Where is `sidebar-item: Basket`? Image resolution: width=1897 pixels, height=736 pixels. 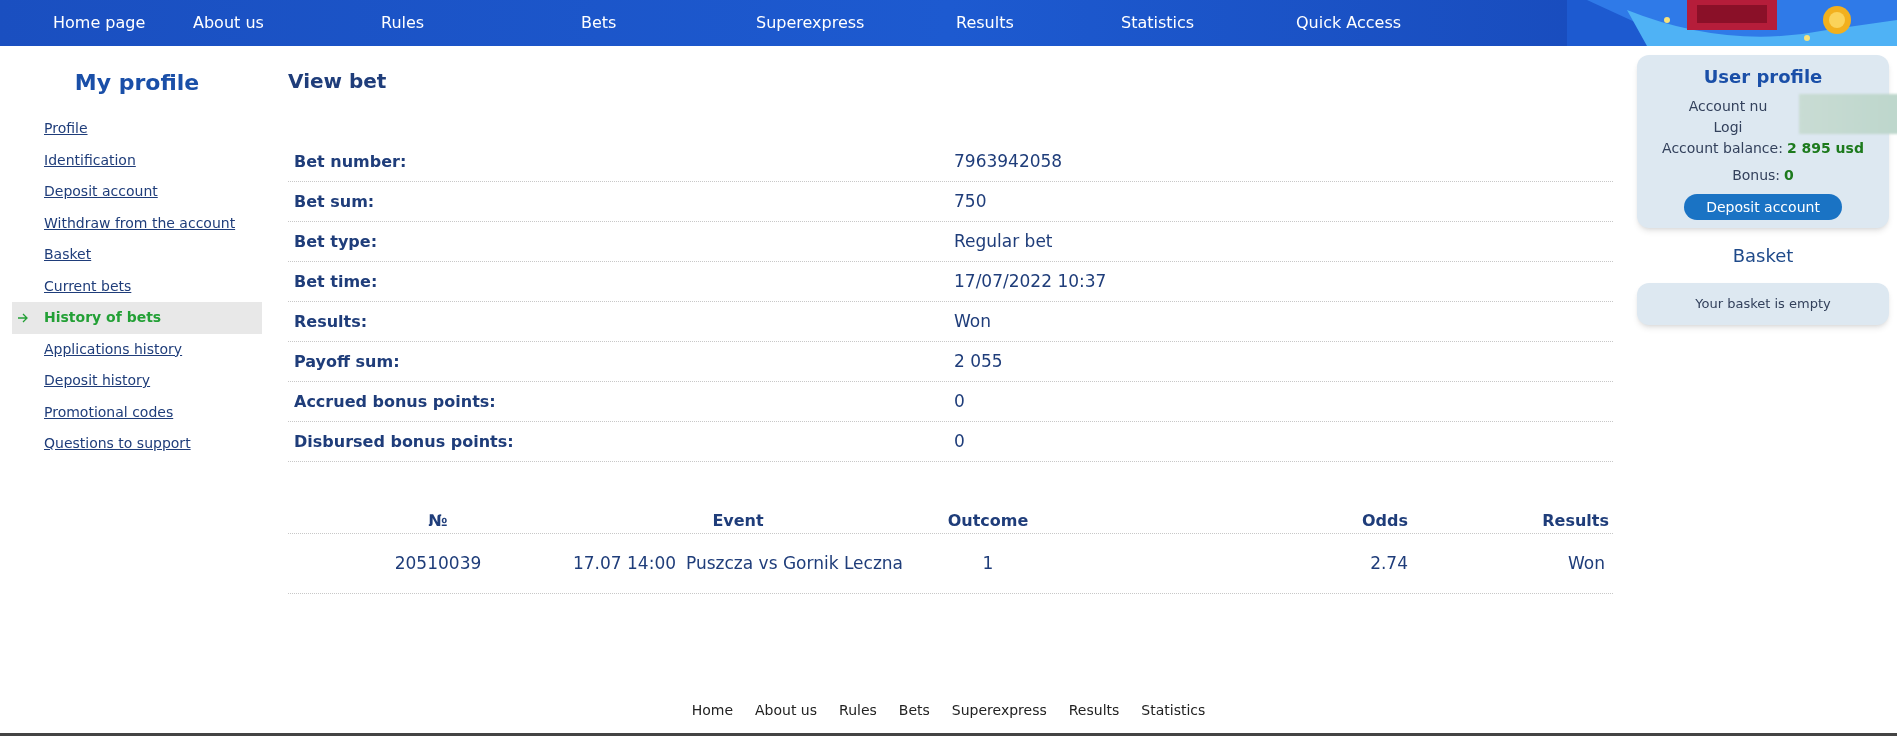 sidebar-item: Basket is located at coordinates (137, 255).